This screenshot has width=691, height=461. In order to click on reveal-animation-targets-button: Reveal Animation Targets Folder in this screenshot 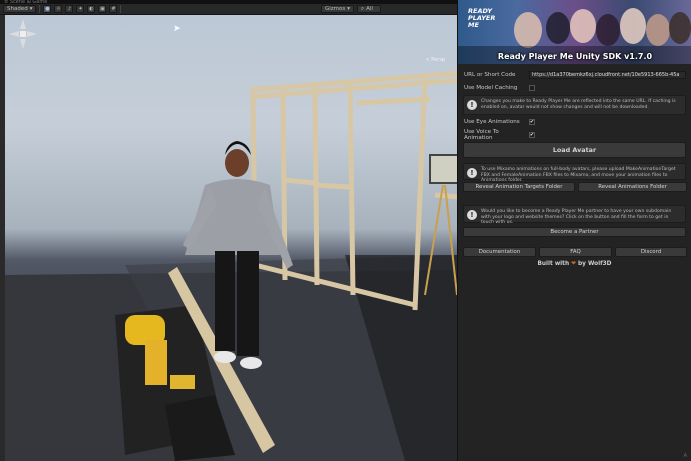, I will do `click(519, 187)`.